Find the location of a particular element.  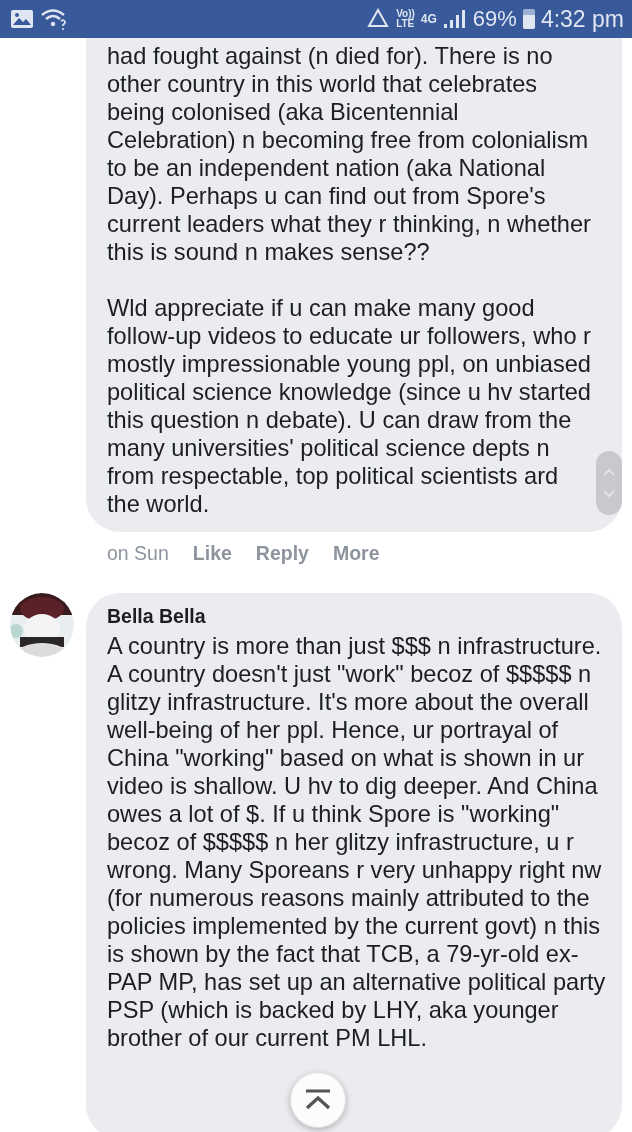

scroll-to-top-icon is located at coordinates (318, 1100).